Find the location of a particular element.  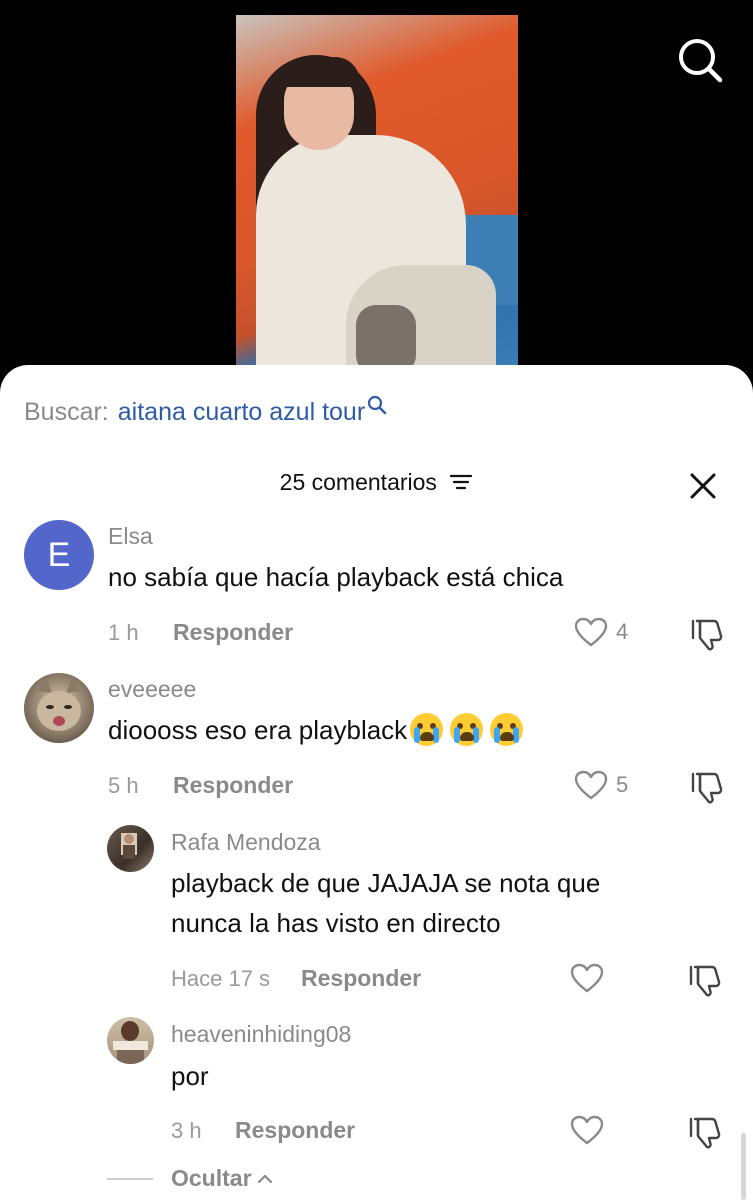

like-count: 4 is located at coordinates (622, 631).